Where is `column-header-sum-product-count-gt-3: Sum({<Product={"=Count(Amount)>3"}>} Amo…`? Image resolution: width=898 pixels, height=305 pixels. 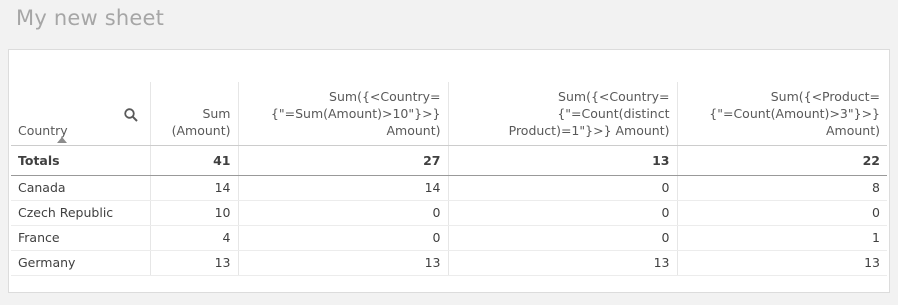 column-header-sum-product-count-gt-3: Sum({<Product={"=Count(Amount)>3"}>} Amo… is located at coordinates (781, 114).